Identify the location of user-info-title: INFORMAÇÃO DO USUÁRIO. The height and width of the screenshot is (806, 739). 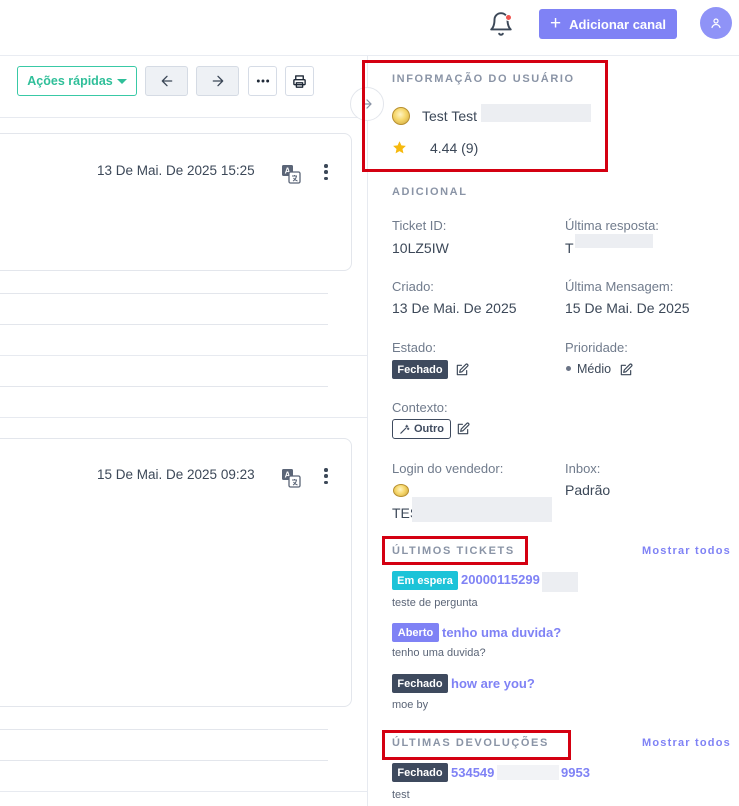
(483, 79).